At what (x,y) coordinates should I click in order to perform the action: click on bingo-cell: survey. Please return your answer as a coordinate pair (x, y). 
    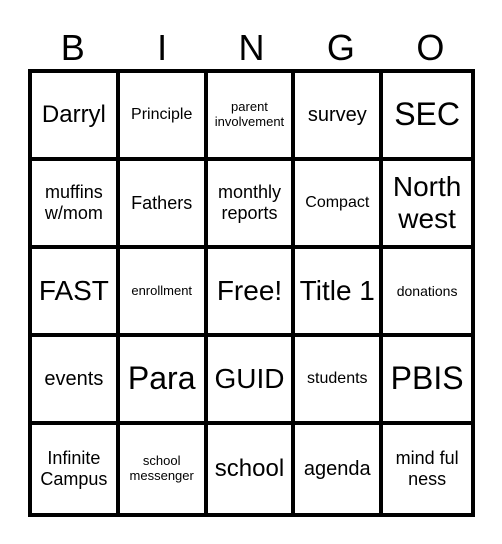
    Looking at the image, I should click on (339, 117).